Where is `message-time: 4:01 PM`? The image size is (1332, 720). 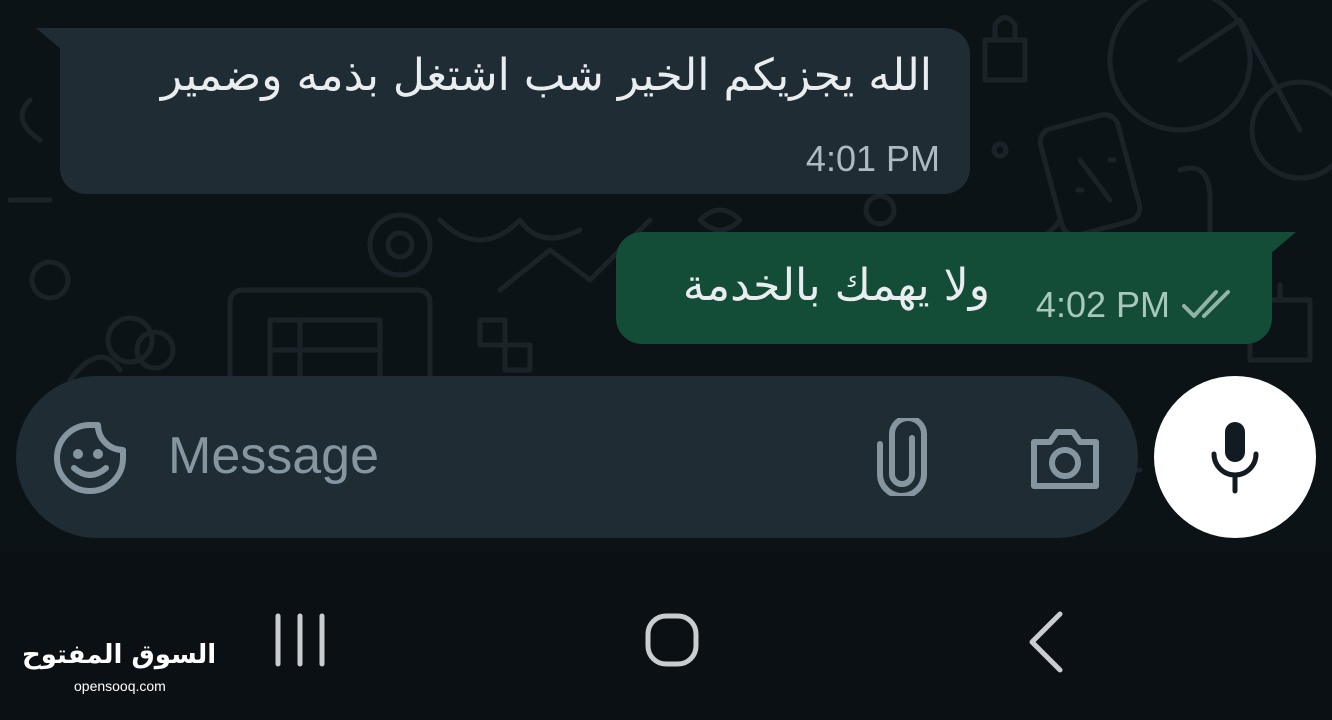
message-time: 4:01 PM is located at coordinates (872, 158).